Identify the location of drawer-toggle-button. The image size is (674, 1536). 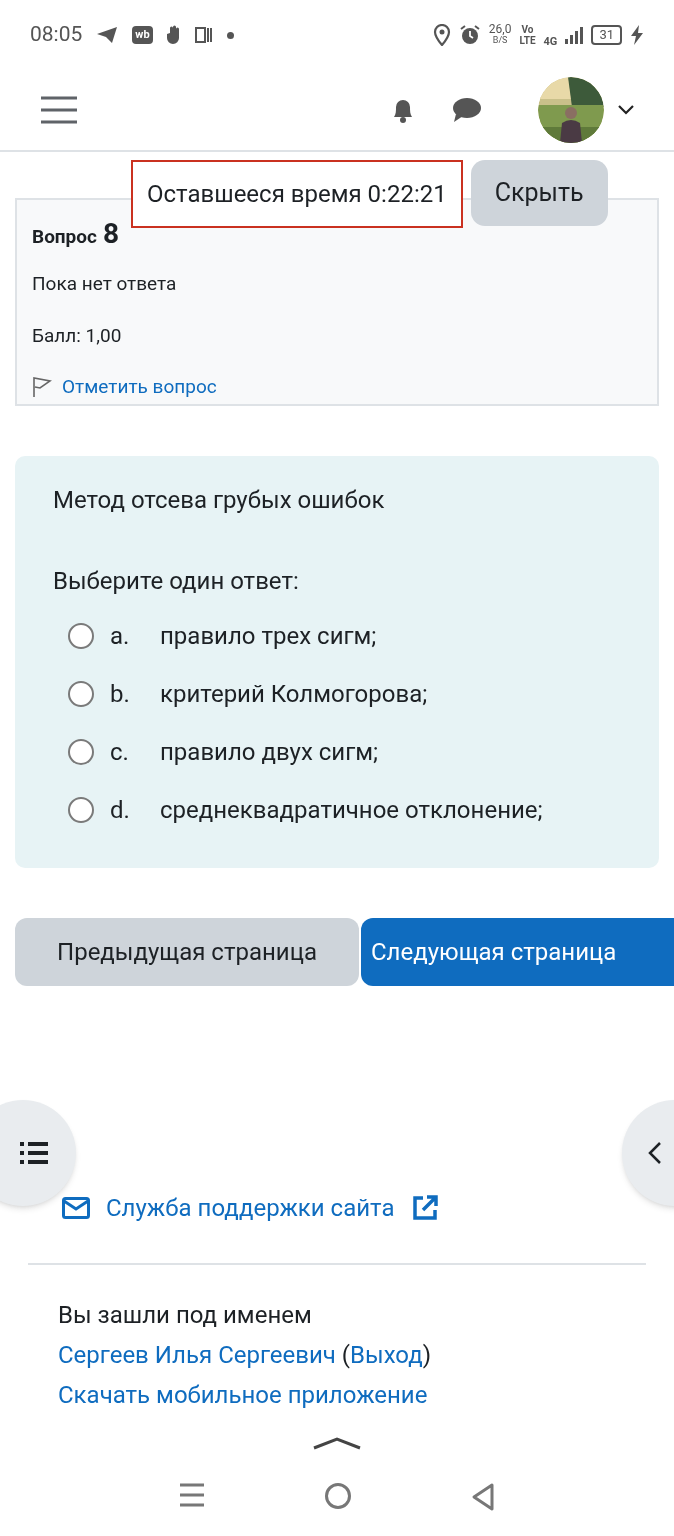
(38, 1153).